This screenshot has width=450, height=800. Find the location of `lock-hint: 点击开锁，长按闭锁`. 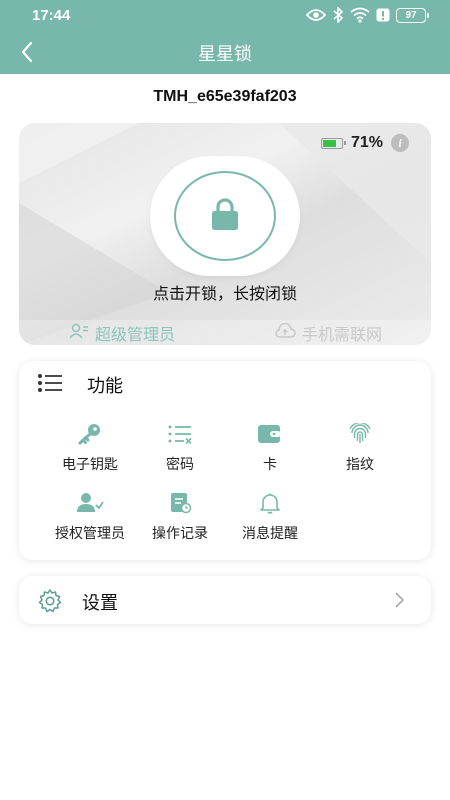

lock-hint: 点击开锁，长按闭锁 is located at coordinates (224, 293).